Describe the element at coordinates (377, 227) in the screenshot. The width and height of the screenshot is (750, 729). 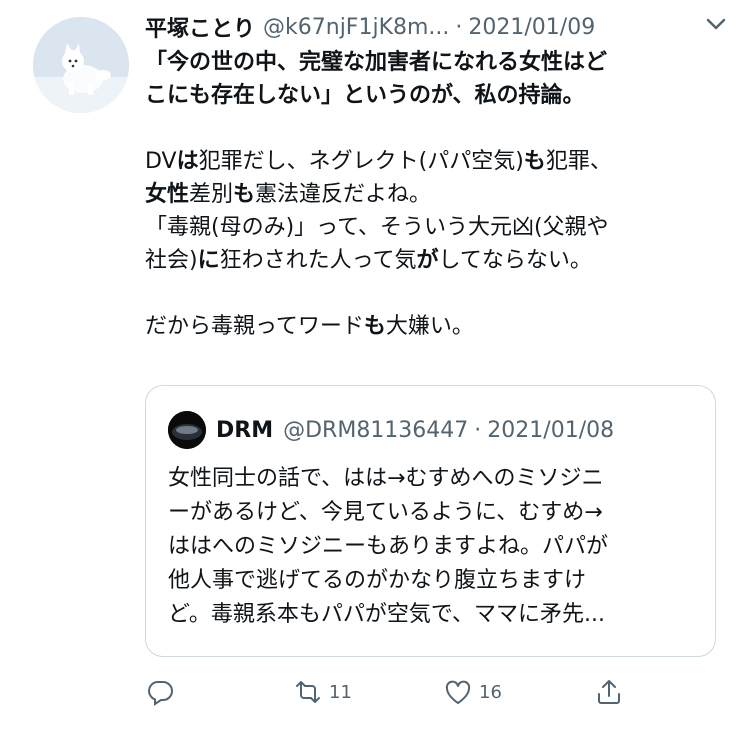
I see `text-segment: 「毒親(母のみ)」って、そういう大元凶(父親や` at that location.